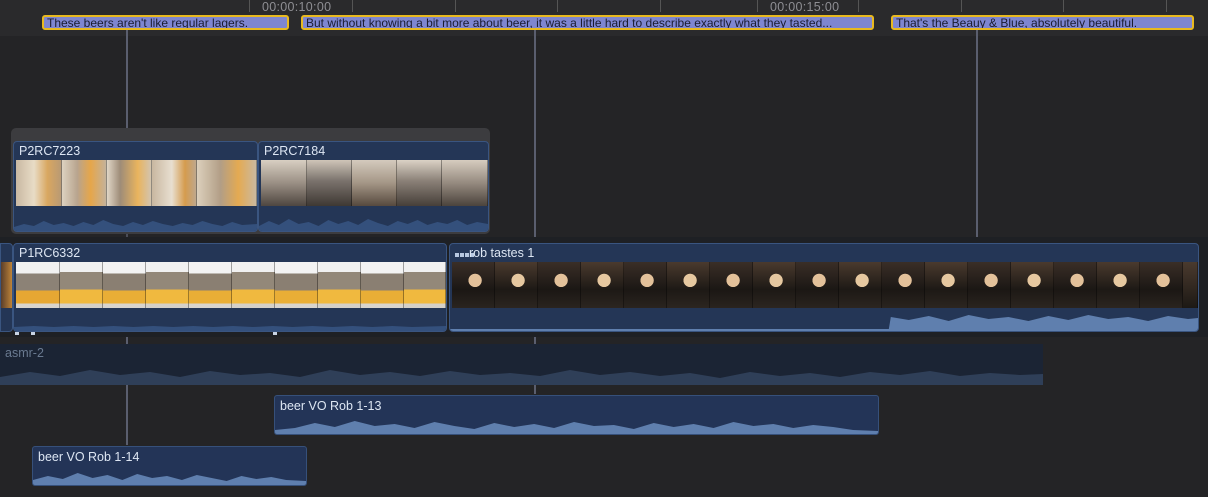  What do you see at coordinates (576, 415) in the screenshot?
I see `audio-clip: beer VO Rob 1-13` at bounding box center [576, 415].